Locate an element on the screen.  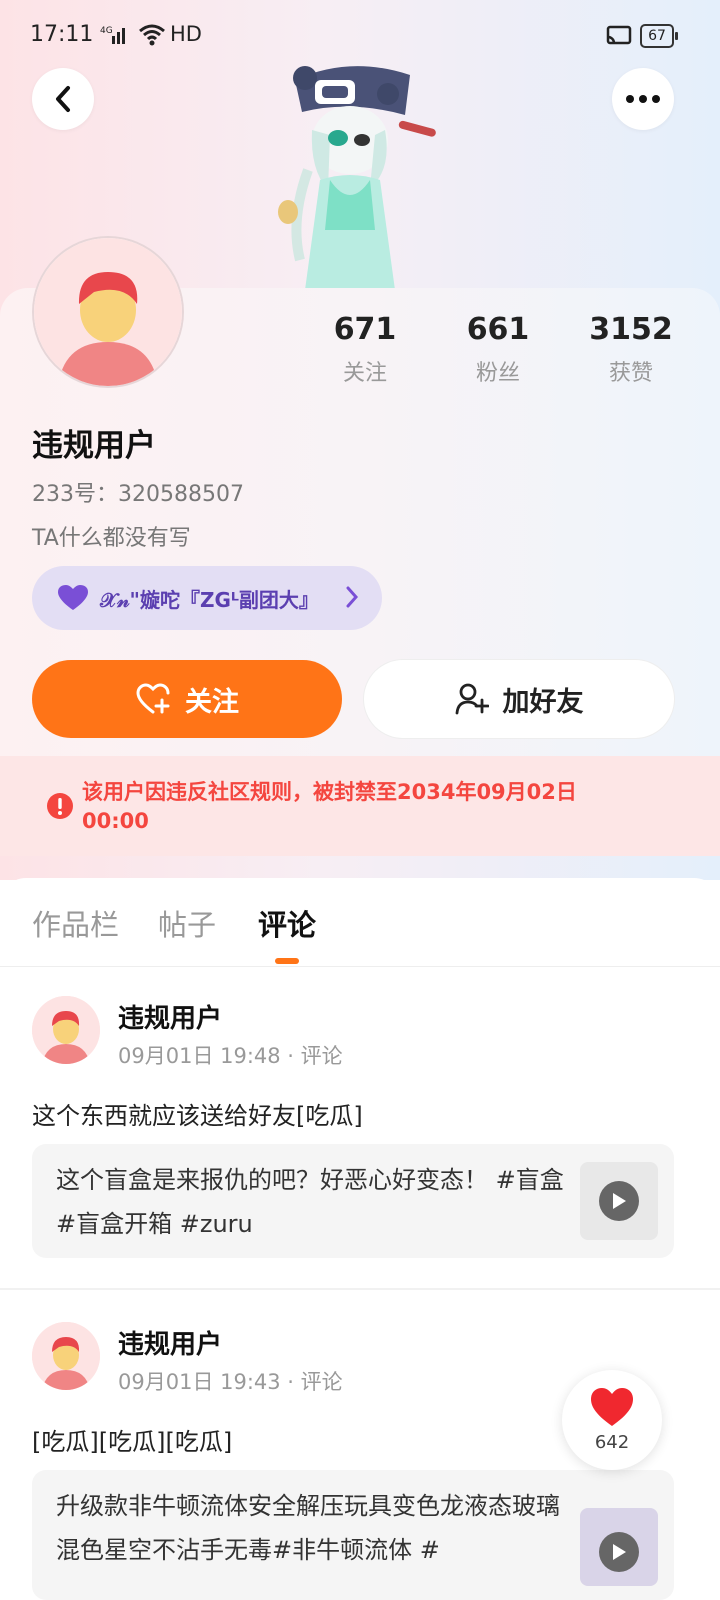
tab-comments: 评论 is located at coordinates (287, 923).